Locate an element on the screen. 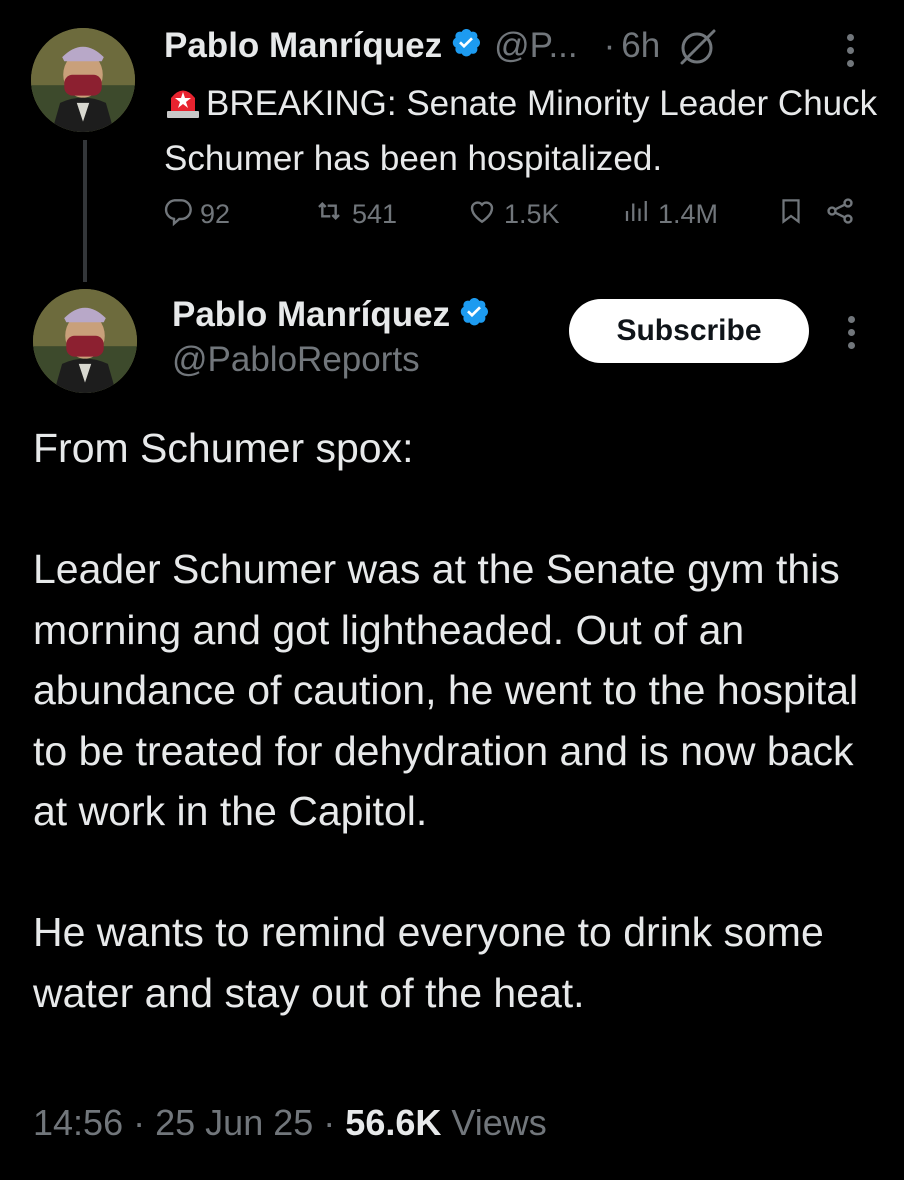 The image size is (904, 1180). share-button is located at coordinates (840, 214).